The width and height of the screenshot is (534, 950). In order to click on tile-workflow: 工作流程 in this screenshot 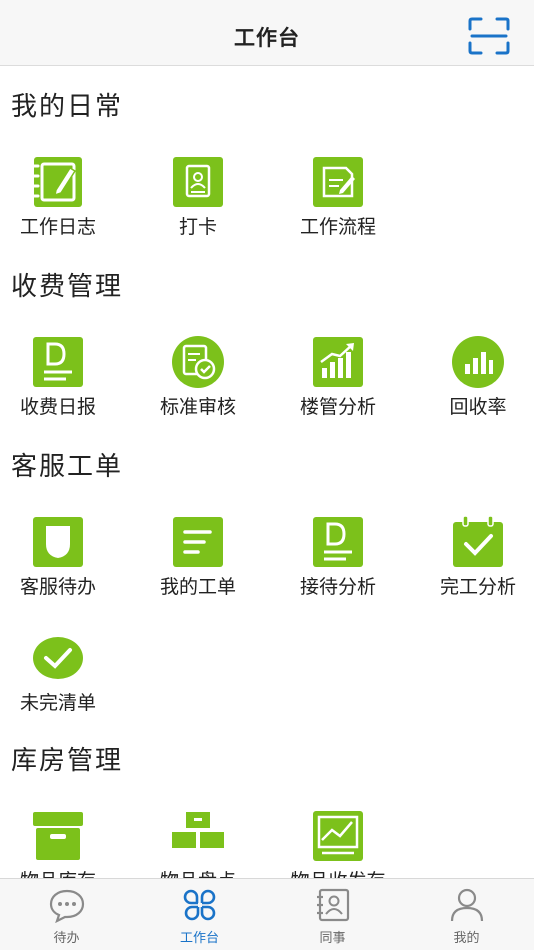, I will do `click(336, 204)`.